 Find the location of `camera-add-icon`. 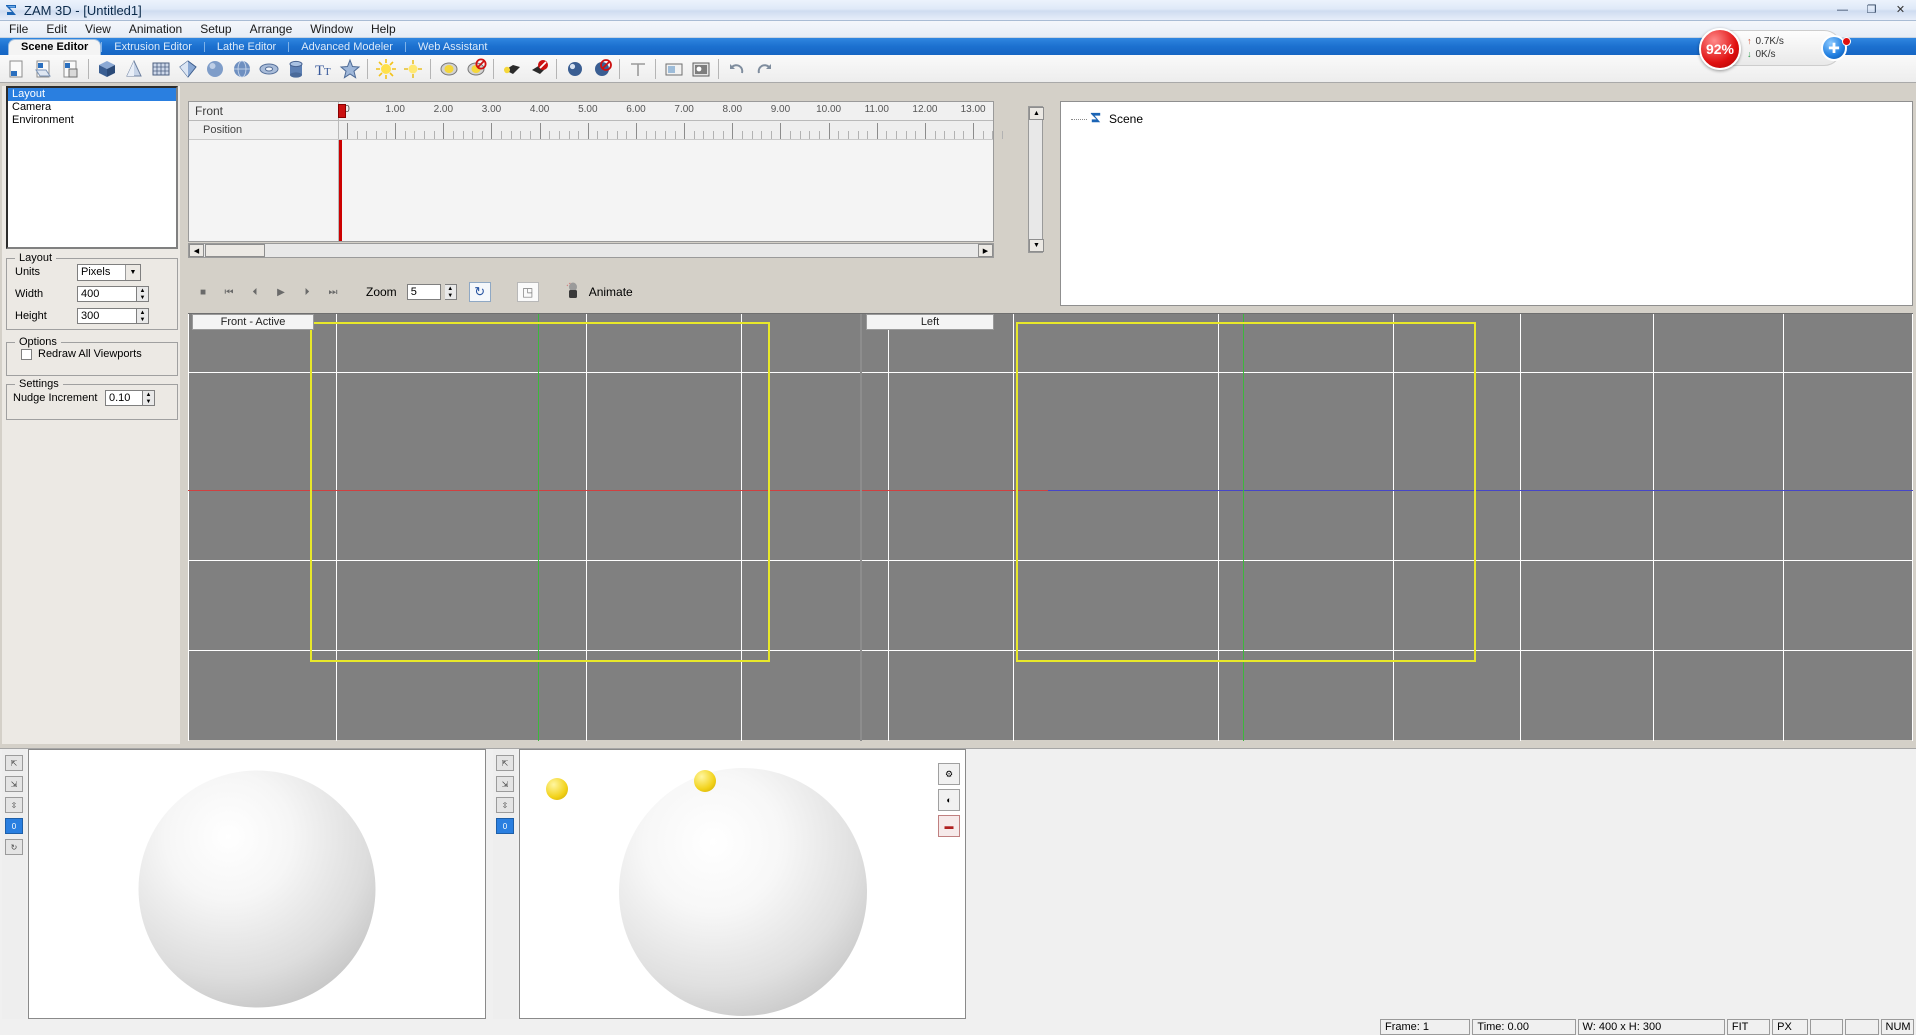

camera-add-icon is located at coordinates (448, 68).